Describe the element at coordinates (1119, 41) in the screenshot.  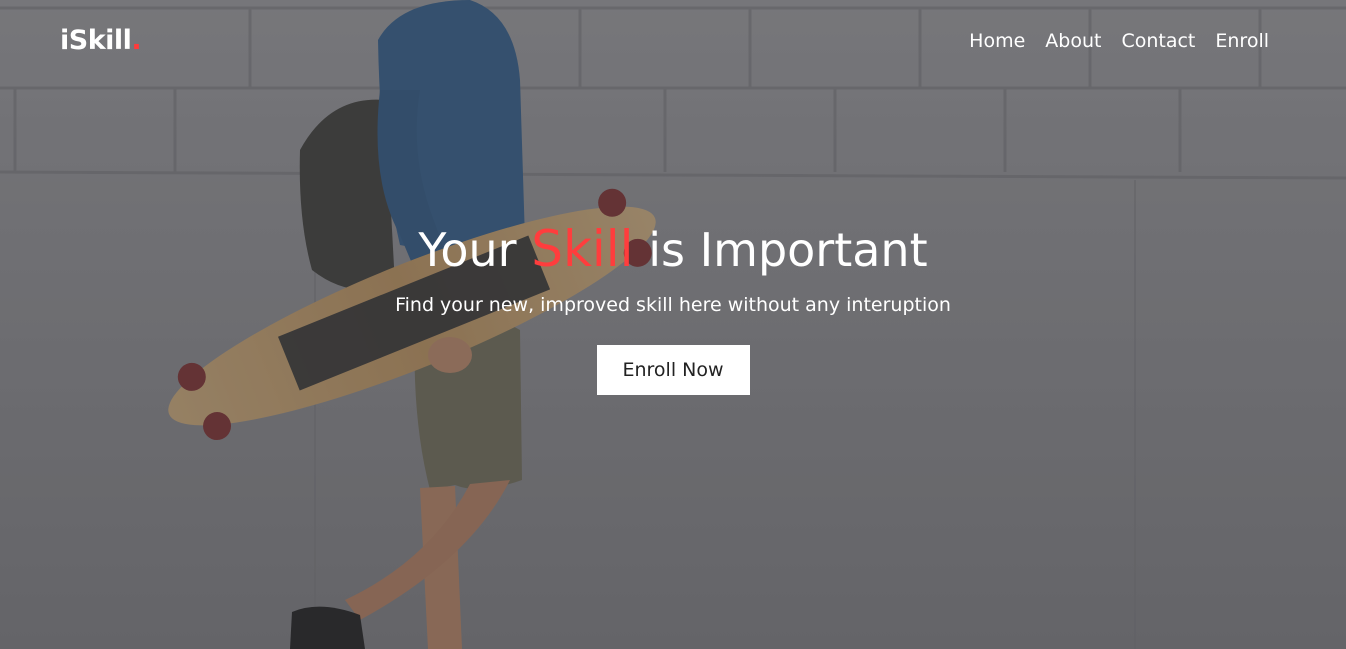
I see `nav-menu: Home About Contact Enroll` at that location.